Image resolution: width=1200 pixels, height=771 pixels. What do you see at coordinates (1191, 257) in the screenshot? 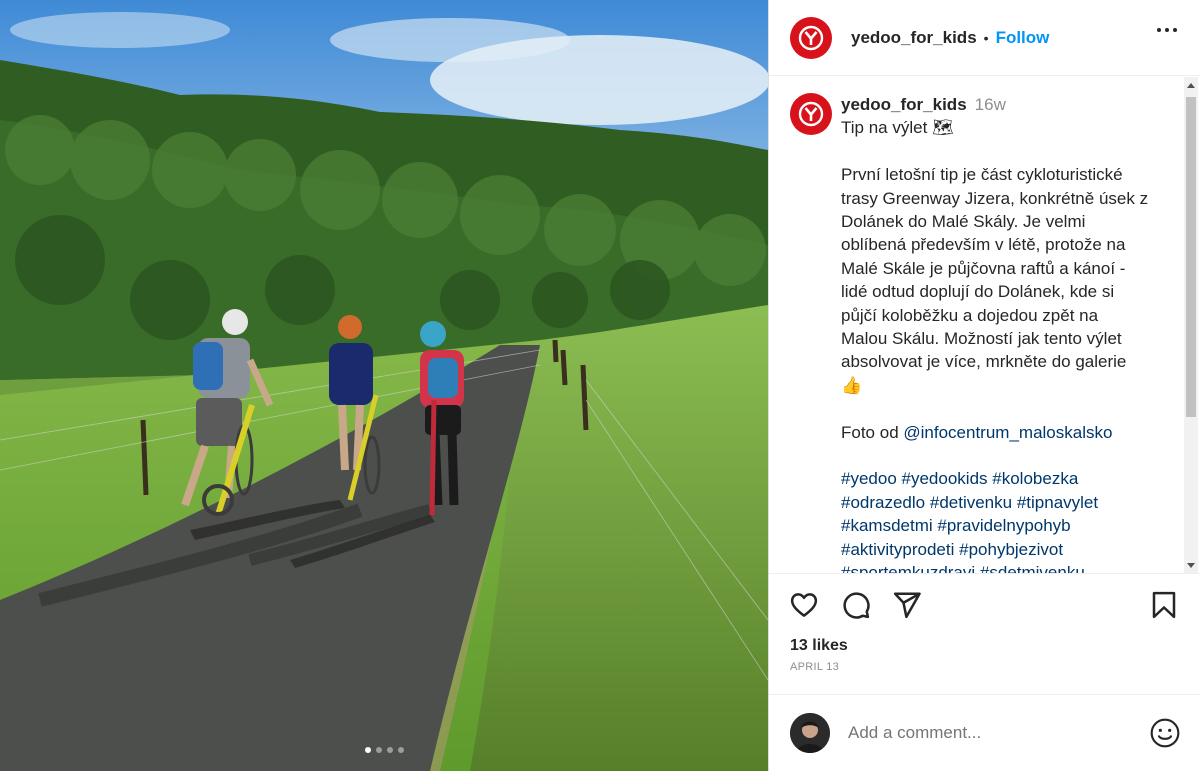
I see `scrollbar-thumb` at bounding box center [1191, 257].